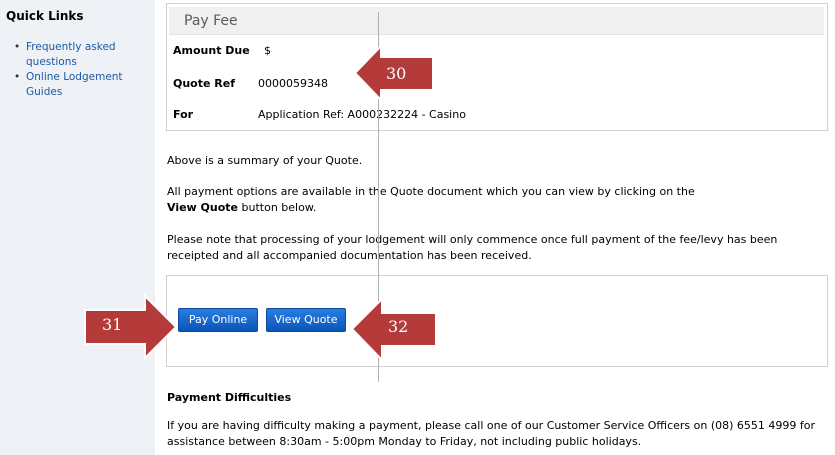 This screenshot has width=835, height=455. Describe the element at coordinates (293, 83) in the screenshot. I see `quote-ref-value: 0000059348` at that location.